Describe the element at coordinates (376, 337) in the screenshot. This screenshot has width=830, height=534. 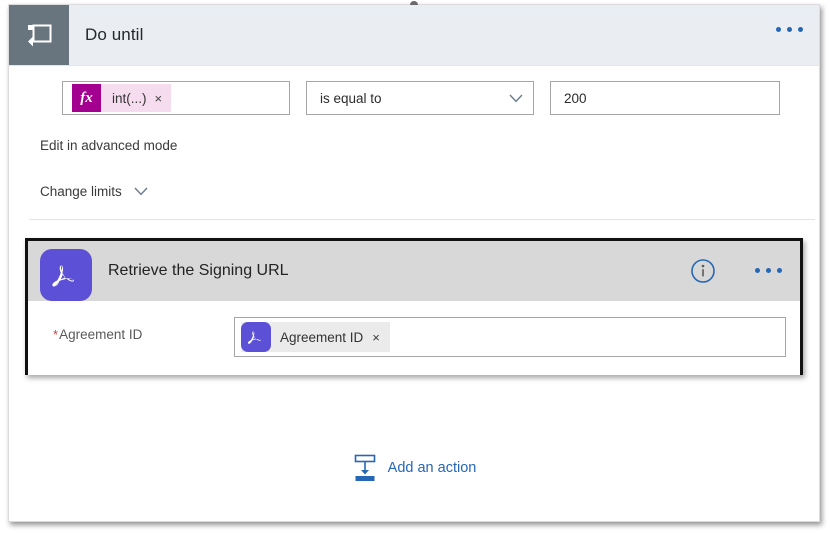
I see `agreement-id-token-remove-icon: ×` at that location.